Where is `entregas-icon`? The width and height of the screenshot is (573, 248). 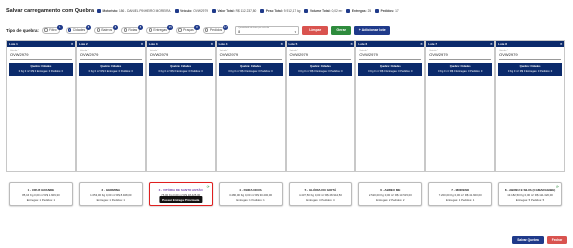
entregas-icon is located at coordinates (348, 11).